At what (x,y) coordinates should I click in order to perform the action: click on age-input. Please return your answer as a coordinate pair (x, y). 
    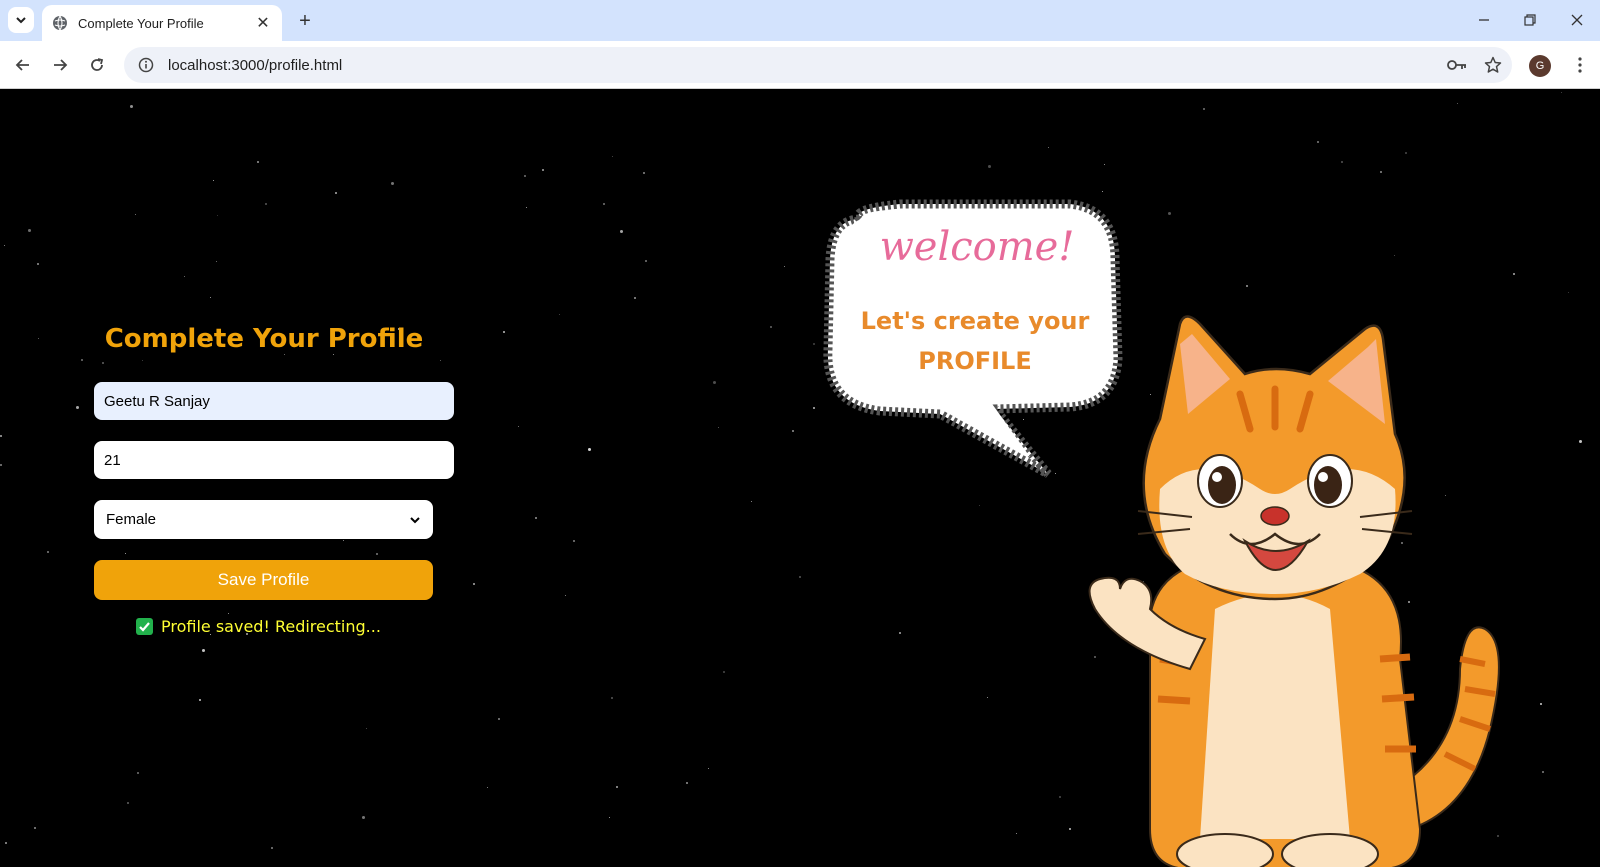
    Looking at the image, I should click on (274, 460).